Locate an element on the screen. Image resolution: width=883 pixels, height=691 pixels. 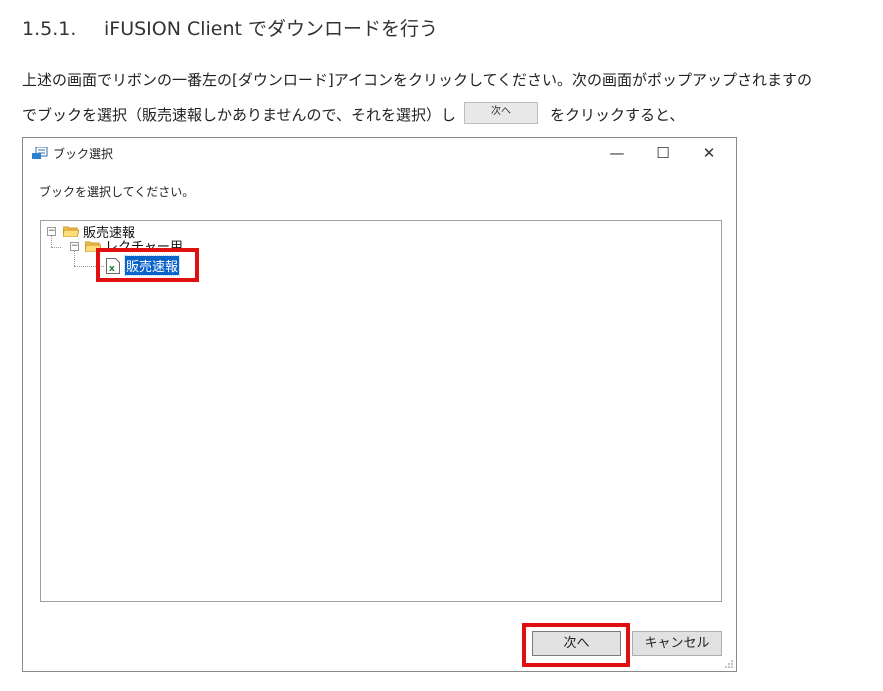
close-button: ✕ is located at coordinates (709, 154).